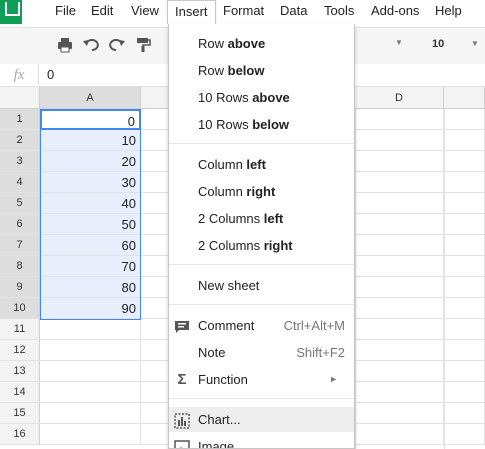 This screenshot has height=449, width=485. What do you see at coordinates (91, 45) in the screenshot?
I see `undo-icon` at bounding box center [91, 45].